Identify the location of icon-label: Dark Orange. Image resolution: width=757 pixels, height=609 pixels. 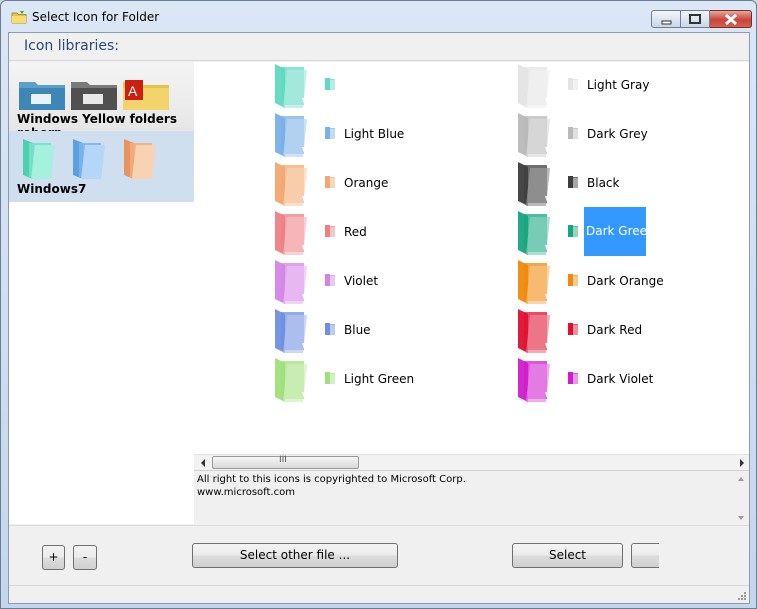
(625, 281).